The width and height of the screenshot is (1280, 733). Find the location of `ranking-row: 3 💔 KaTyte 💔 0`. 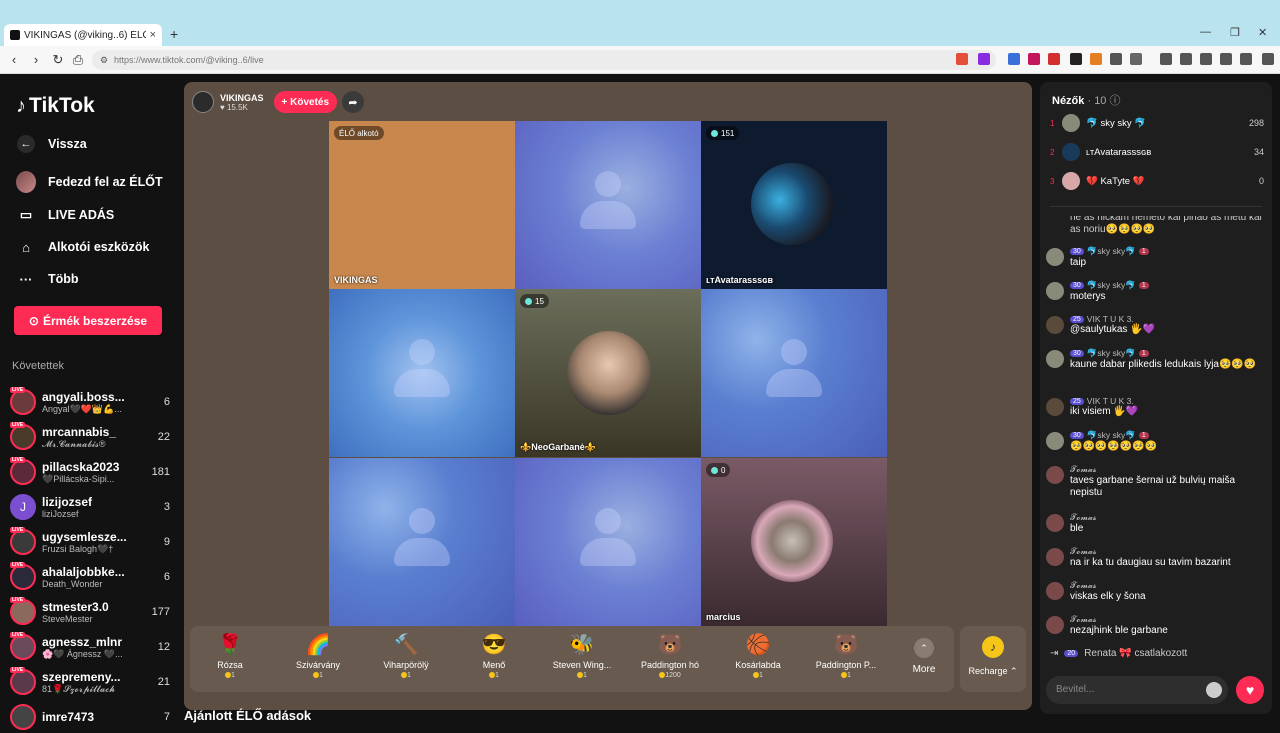

ranking-row: 3 💔 KaTyte 💔 0 is located at coordinates (1157, 181).